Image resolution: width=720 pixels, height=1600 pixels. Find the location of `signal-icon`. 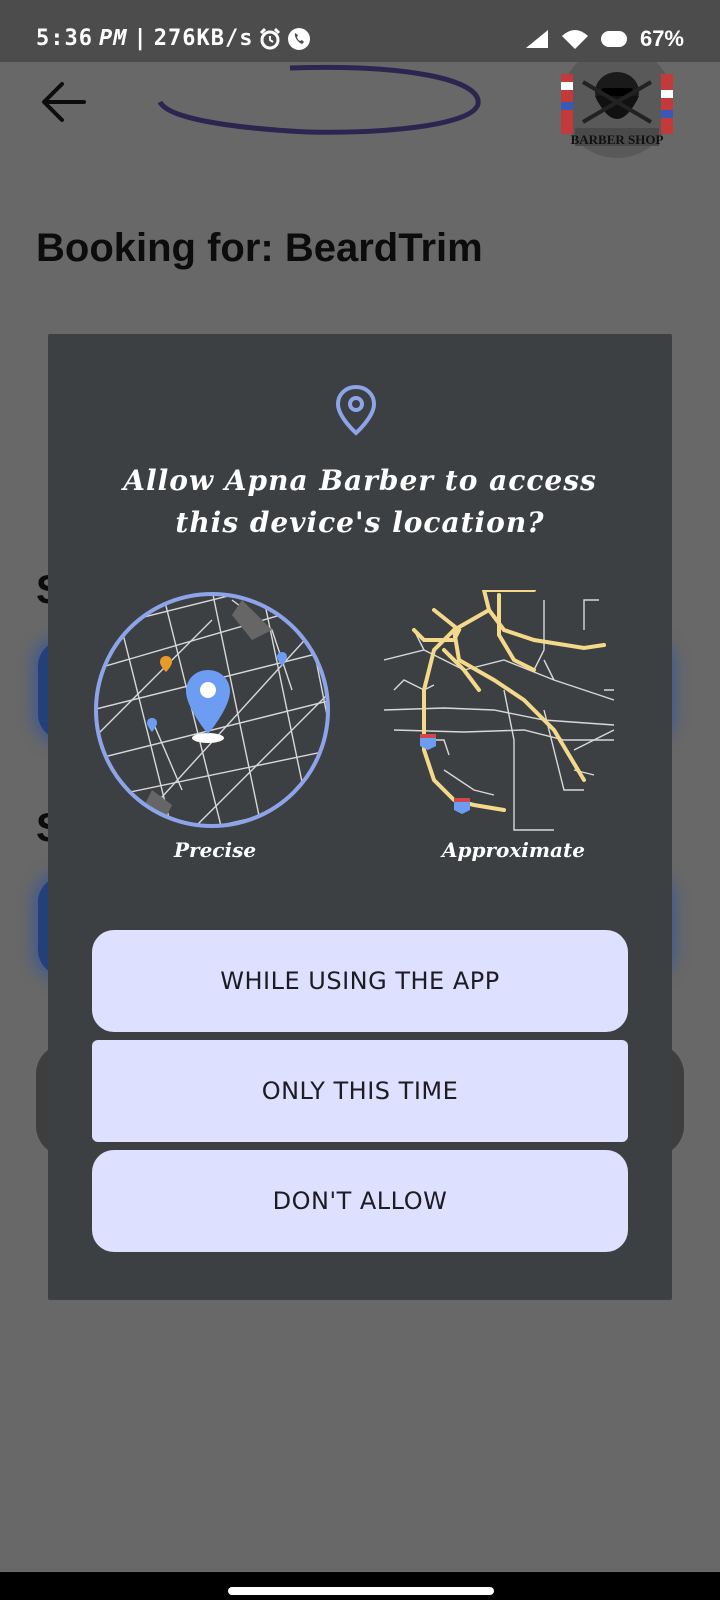

signal-icon is located at coordinates (536, 39).